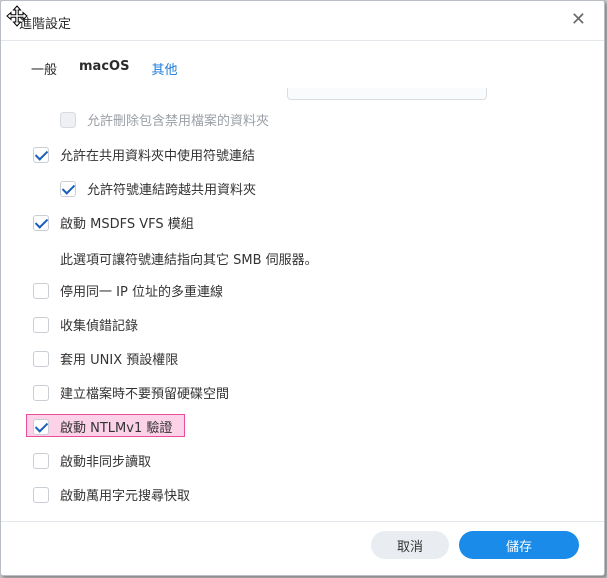 The width and height of the screenshot is (607, 578). Describe the element at coordinates (410, 545) in the screenshot. I see `cancel-button: 取消` at that location.